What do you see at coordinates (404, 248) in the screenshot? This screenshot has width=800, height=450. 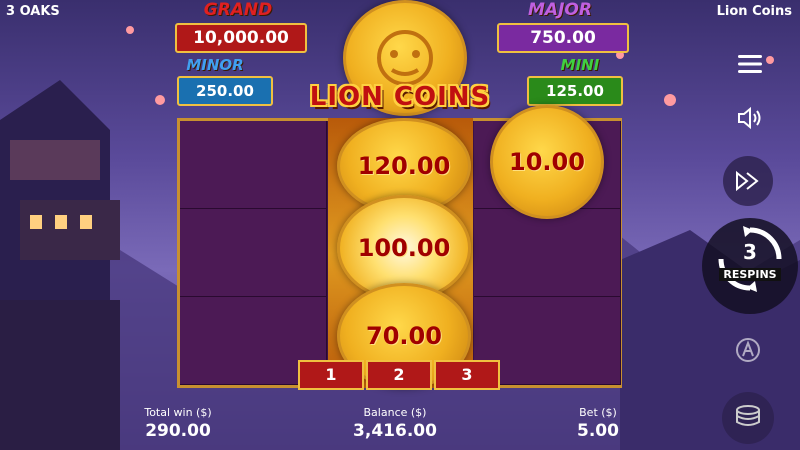 I see `coin-value: 100.00` at bounding box center [404, 248].